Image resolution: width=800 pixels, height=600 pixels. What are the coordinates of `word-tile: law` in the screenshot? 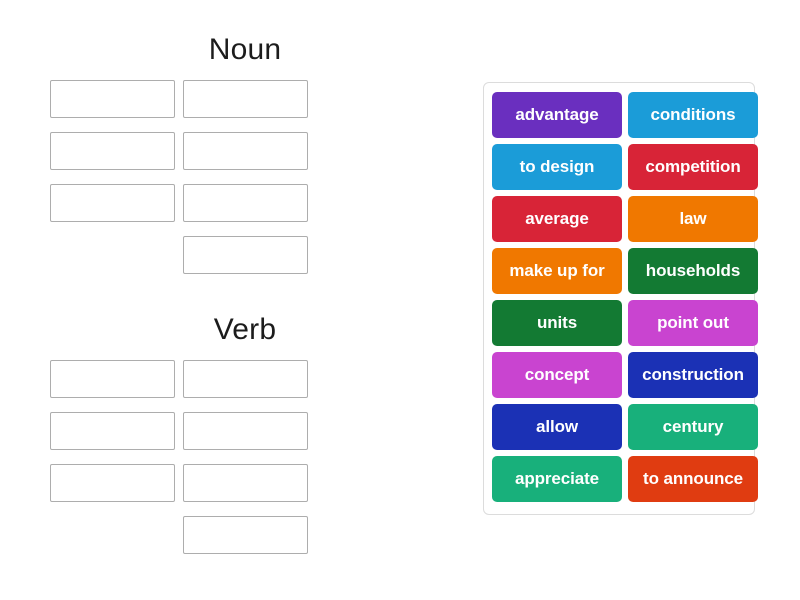 It's located at (693, 219).